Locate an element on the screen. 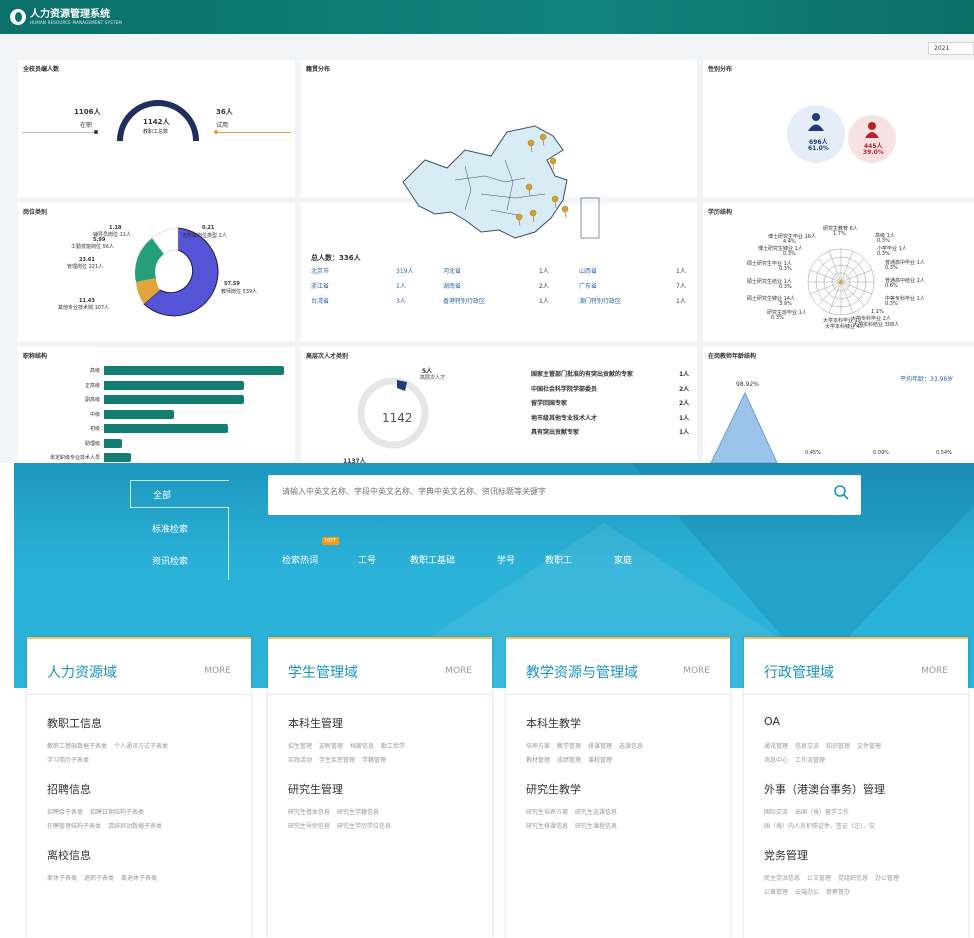 The width and height of the screenshot is (974, 938). domain-section-title: OA is located at coordinates (772, 721).